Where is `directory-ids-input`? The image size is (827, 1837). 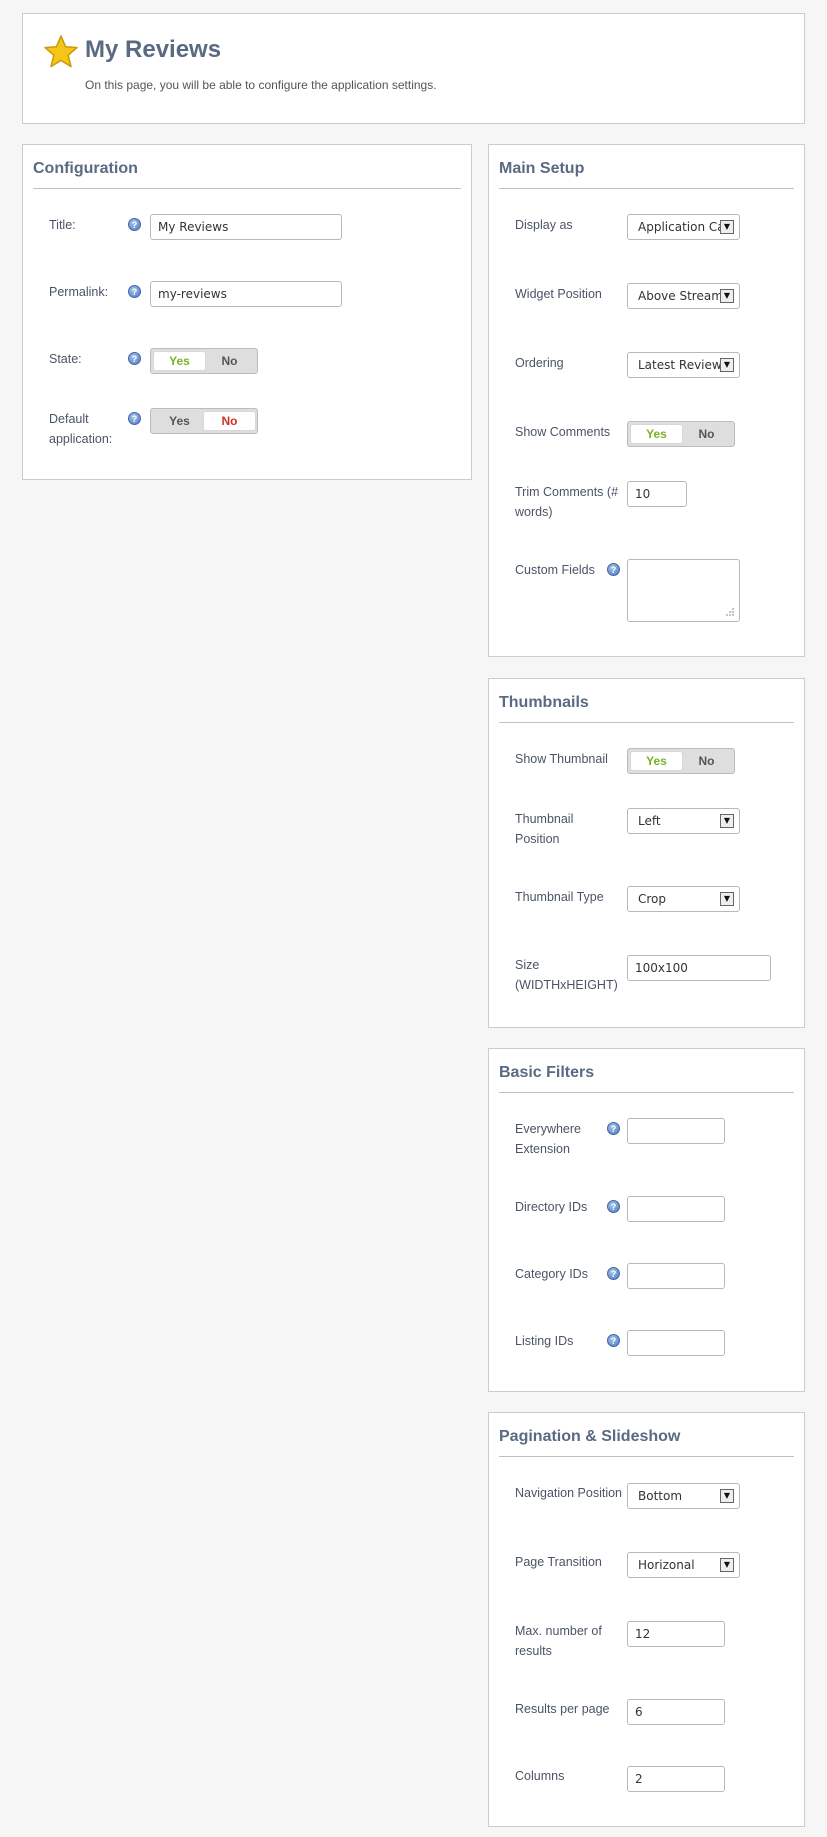
directory-ids-input is located at coordinates (676, 1209).